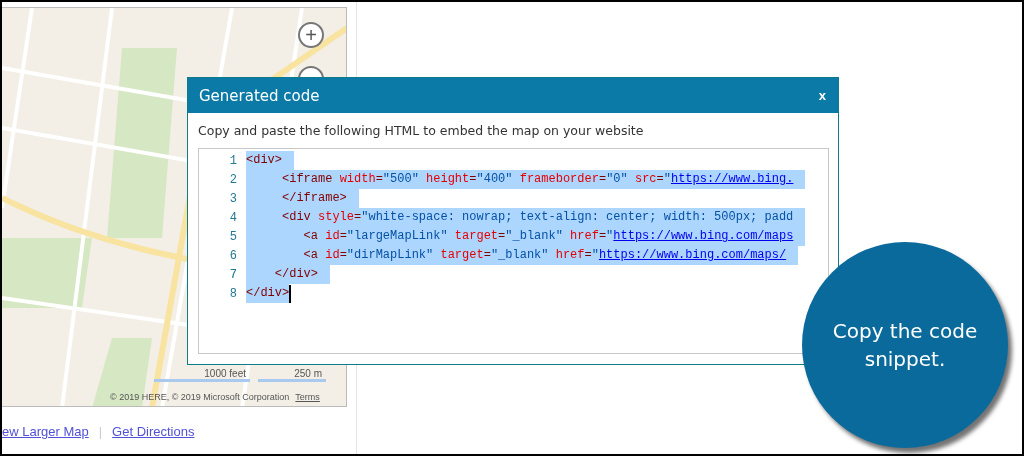 This screenshot has width=1024, height=456. I want to click on line-number: 5, so click(232, 236).